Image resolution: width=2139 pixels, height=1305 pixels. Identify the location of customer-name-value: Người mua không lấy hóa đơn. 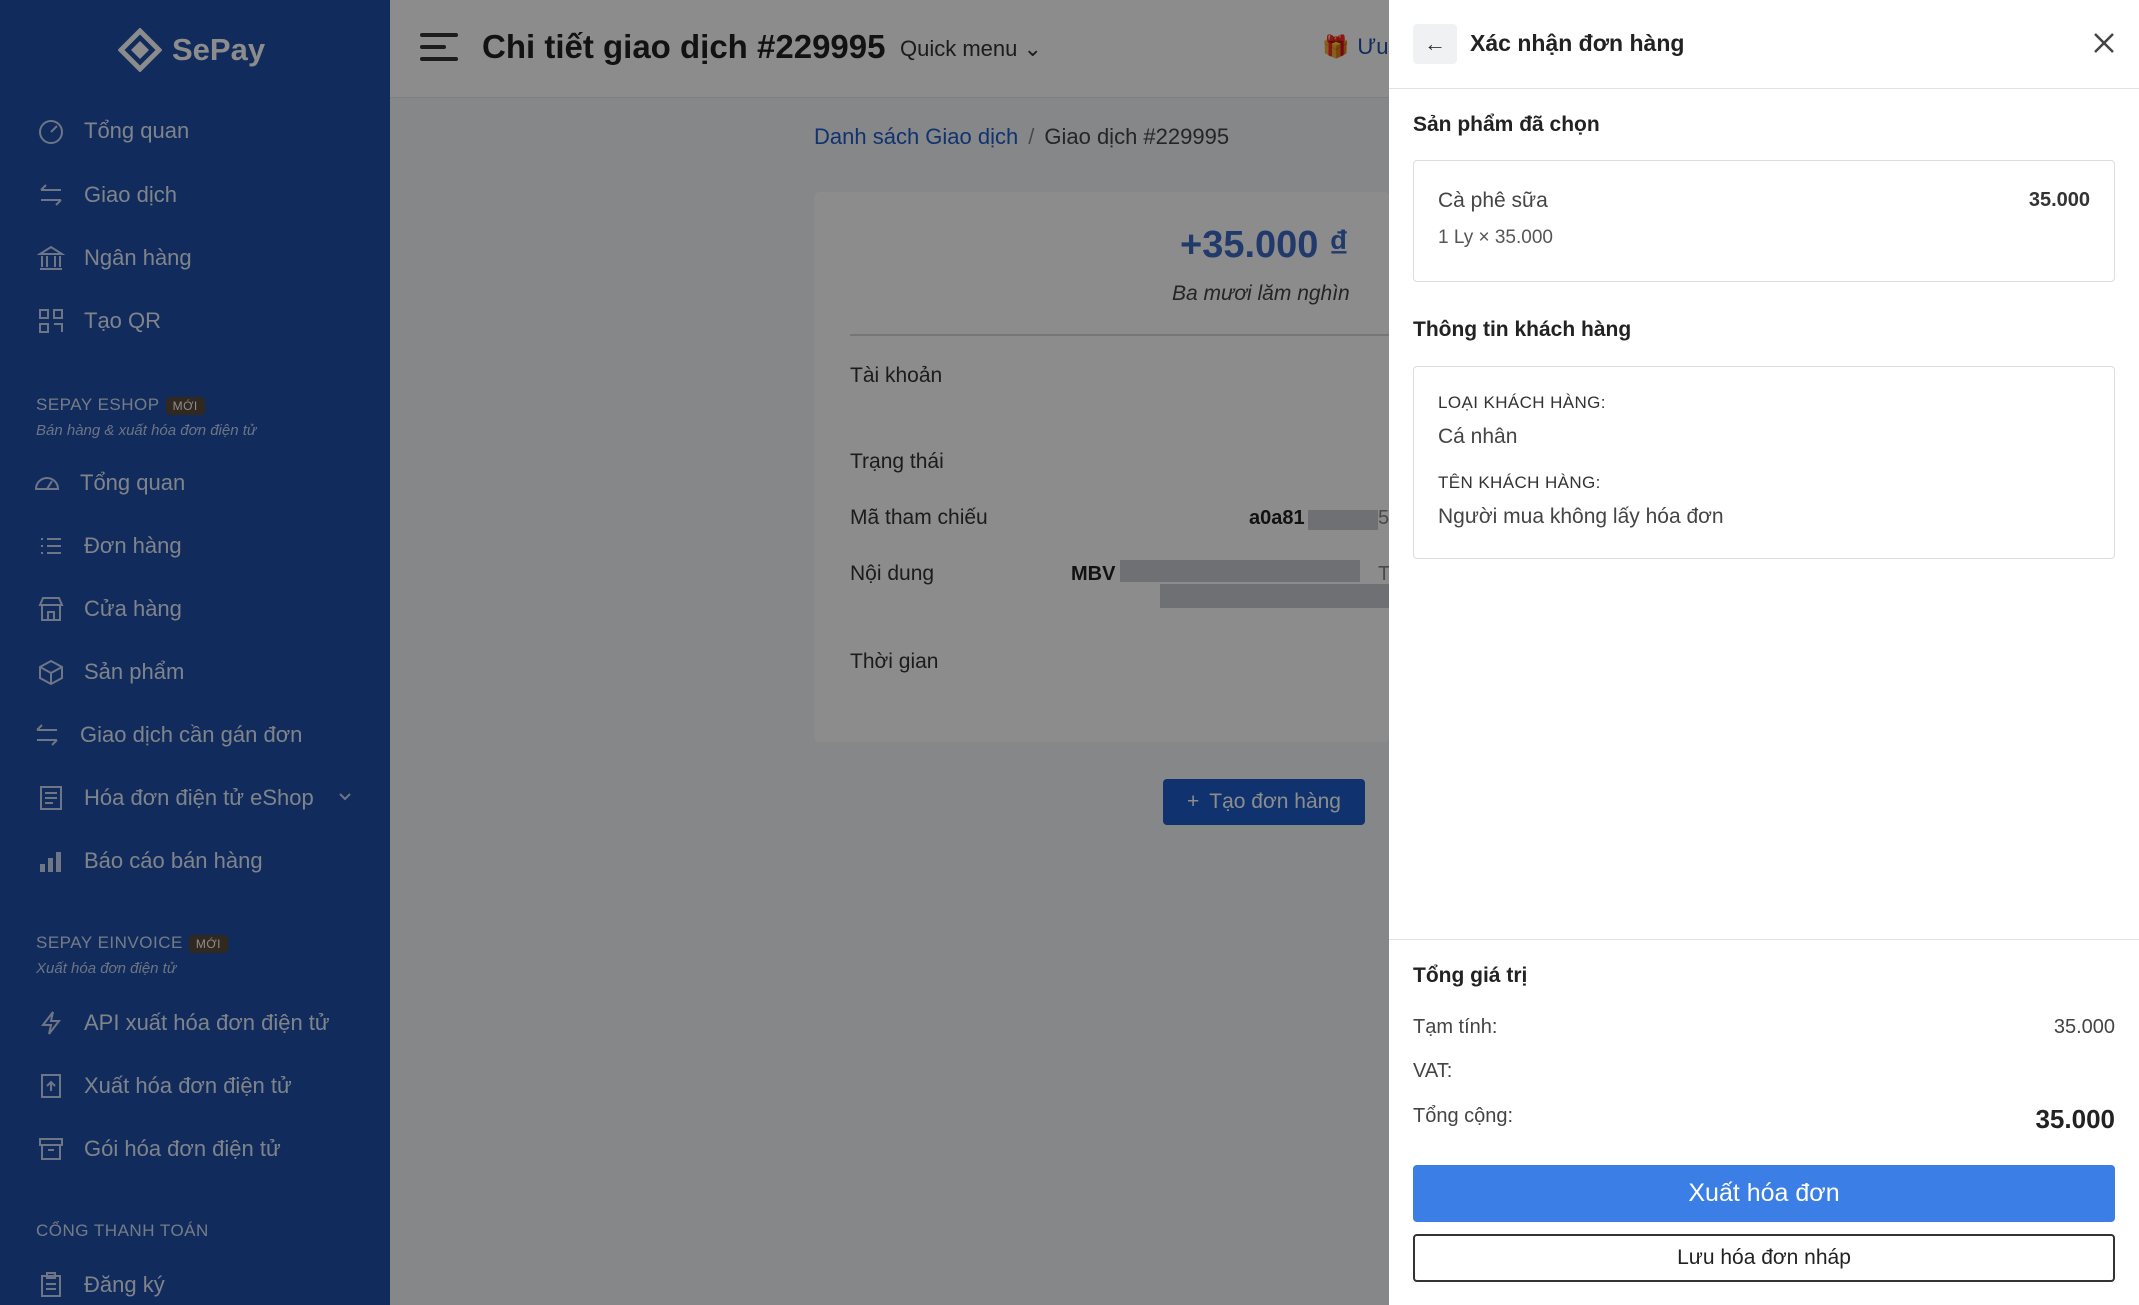
(1581, 516).